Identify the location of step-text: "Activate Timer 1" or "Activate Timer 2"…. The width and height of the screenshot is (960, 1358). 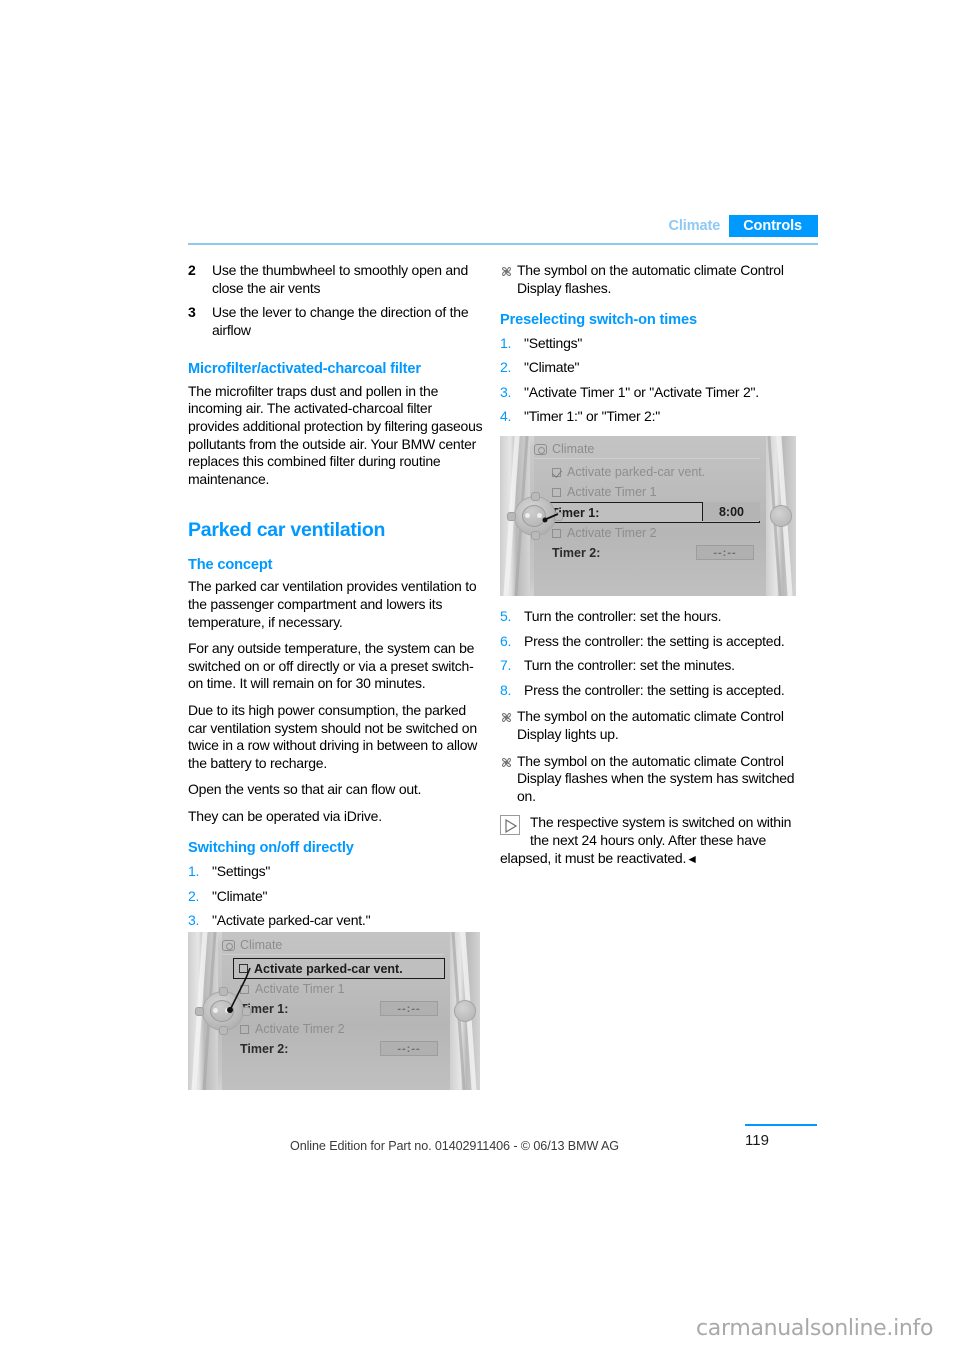
(641, 391).